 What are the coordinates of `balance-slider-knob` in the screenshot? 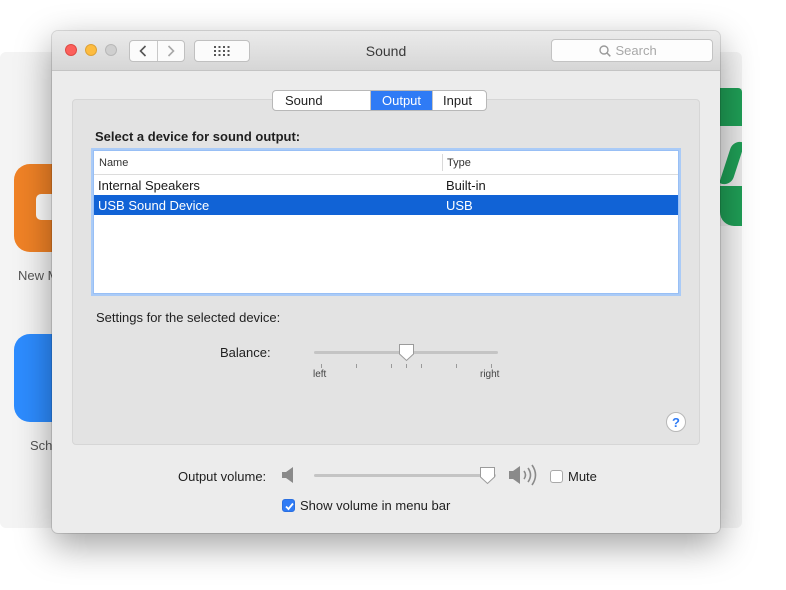 It's located at (406, 352).